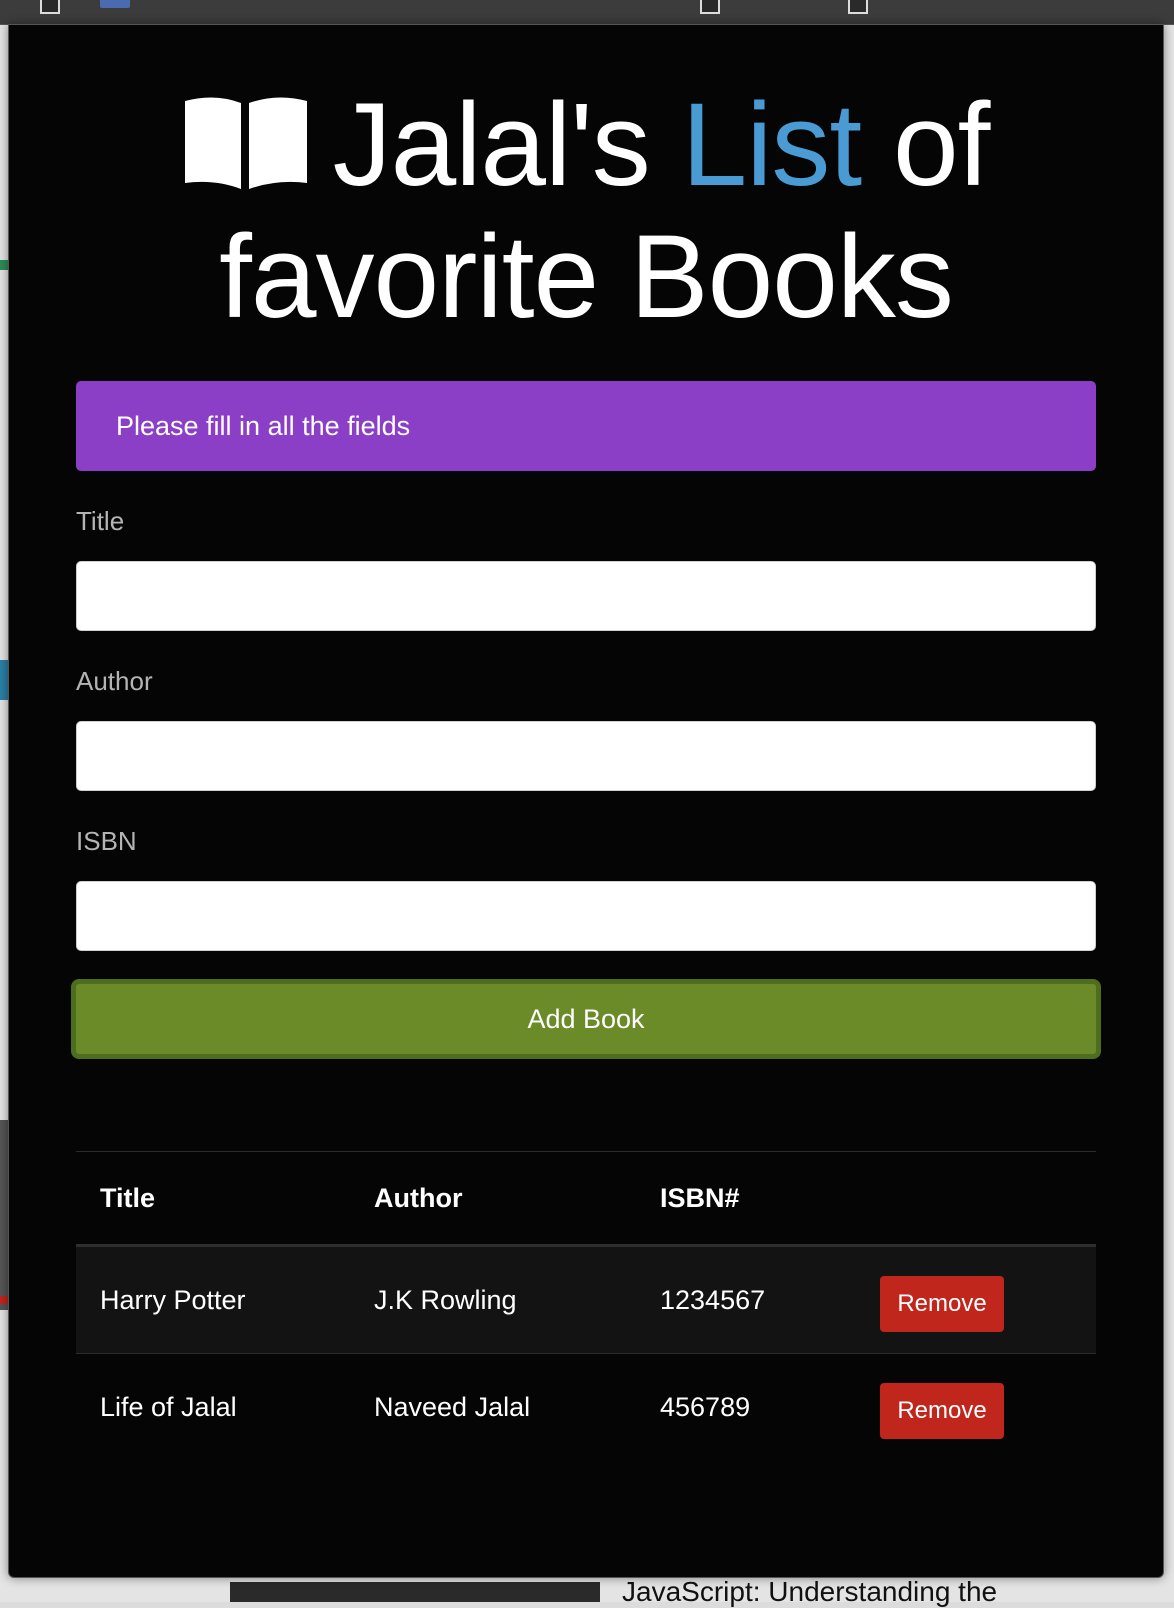 The image size is (1174, 1608). Describe the element at coordinates (976, 1199) in the screenshot. I see `column-header-actions` at that location.